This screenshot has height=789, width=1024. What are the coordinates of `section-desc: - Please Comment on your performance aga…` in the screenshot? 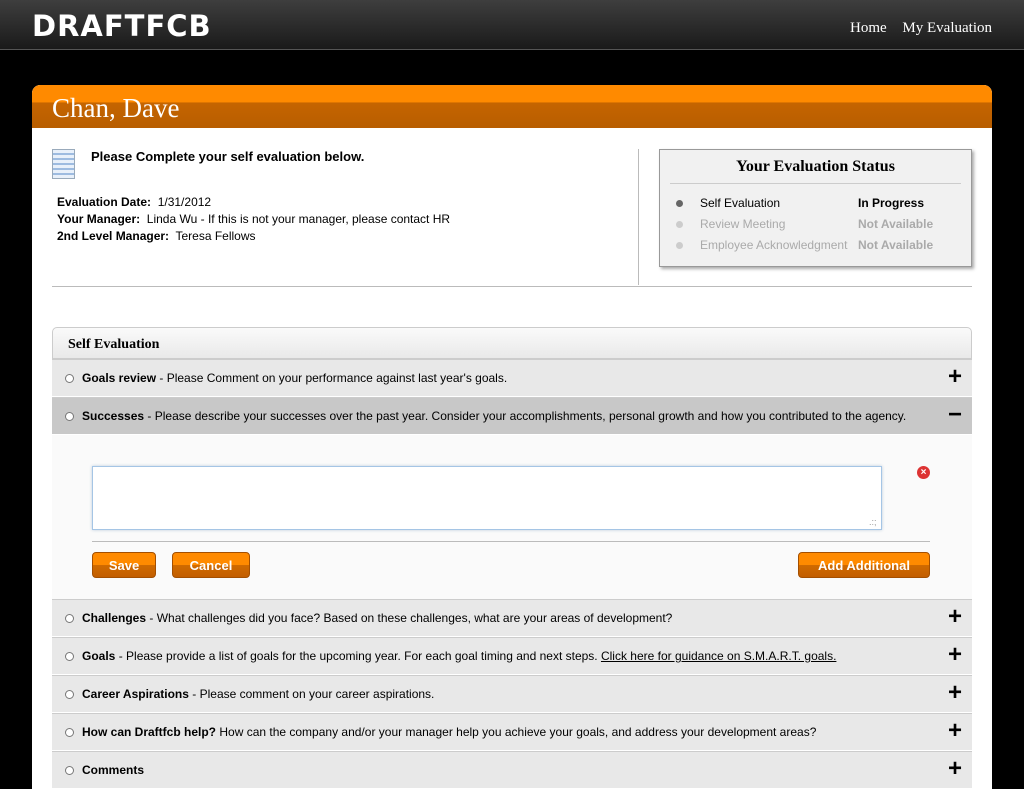 It's located at (332, 378).